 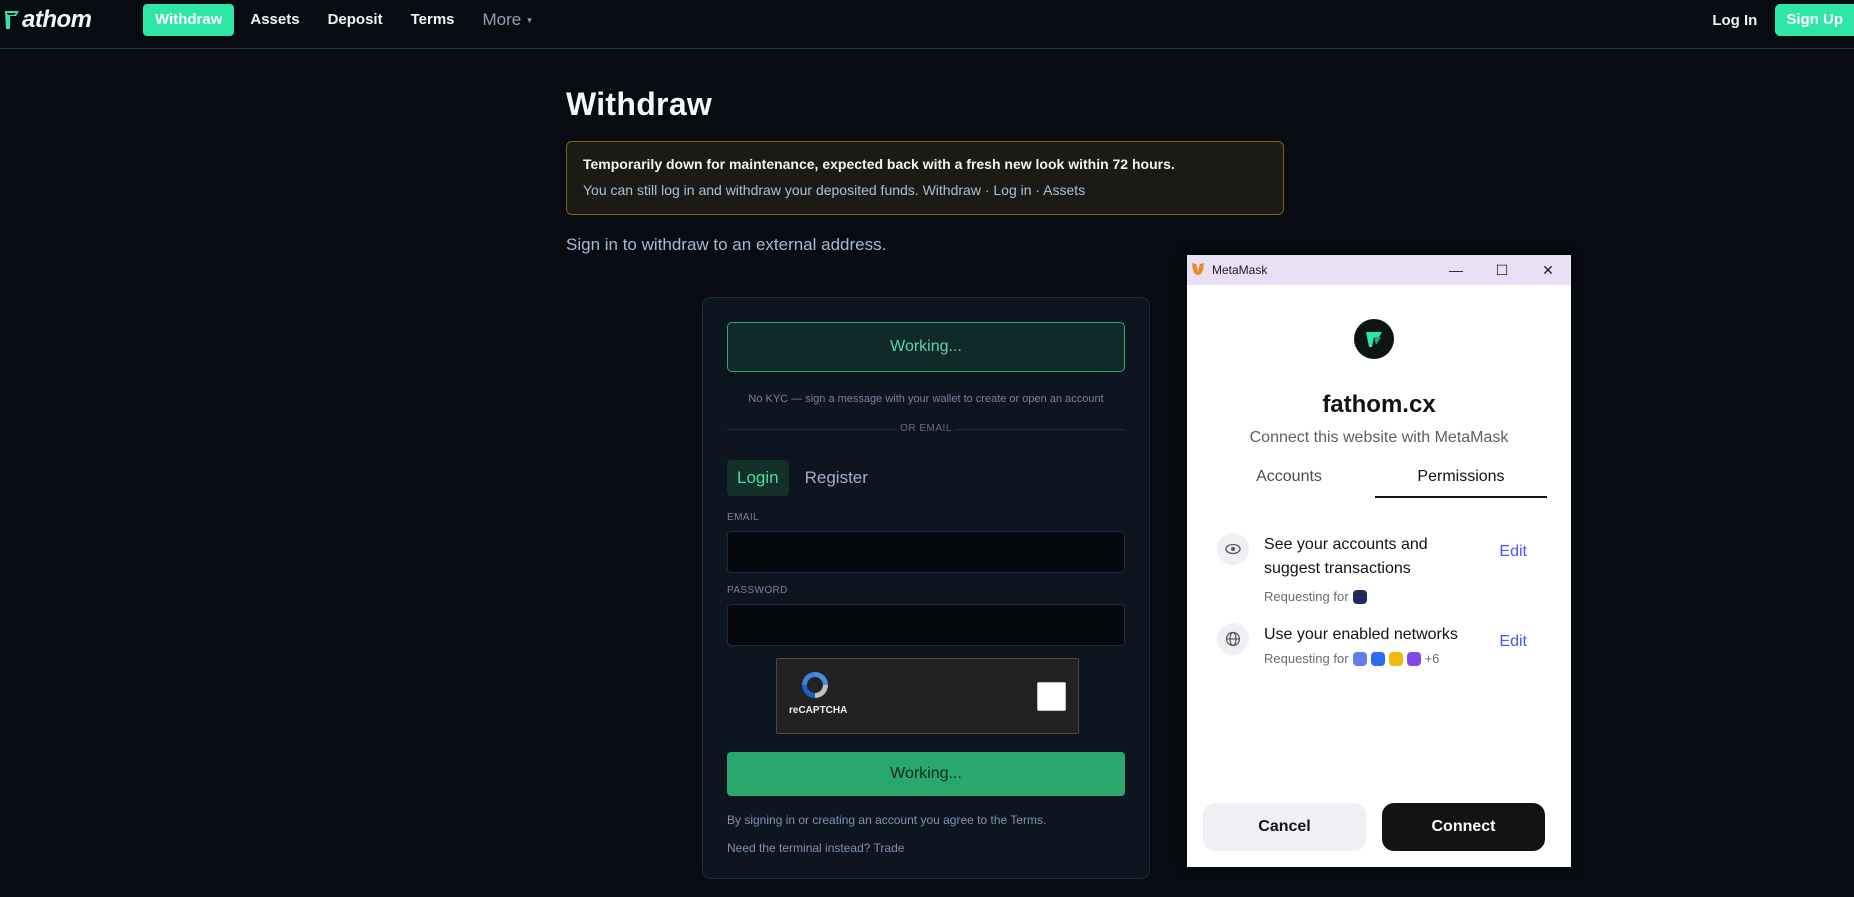 What do you see at coordinates (1379, 437) in the screenshot?
I see `connect-subtitle: Connect this website with MetaMask` at bounding box center [1379, 437].